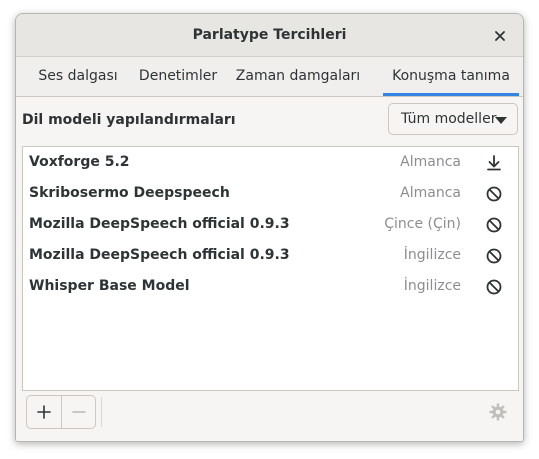 The image size is (539, 459). I want to click on settings-button, so click(498, 412).